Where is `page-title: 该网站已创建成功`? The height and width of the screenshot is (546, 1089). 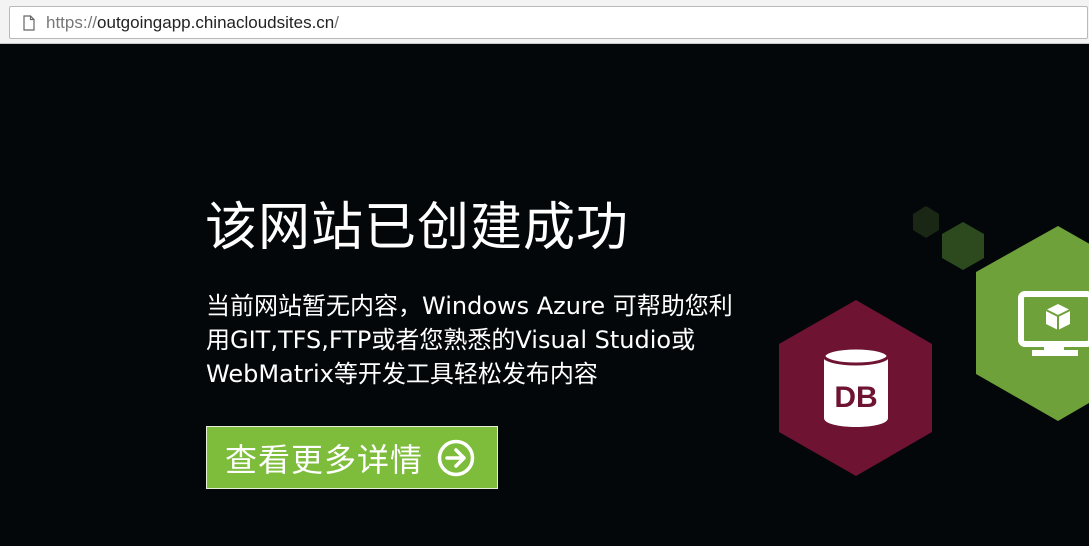 page-title: 该网站已创建成功 is located at coordinates (417, 228).